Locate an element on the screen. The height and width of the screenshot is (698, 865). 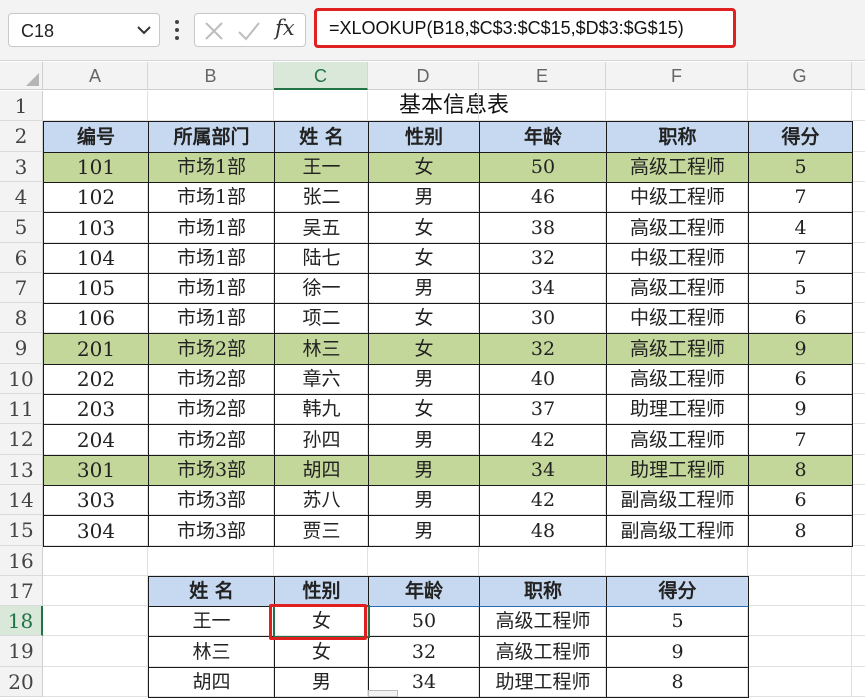
chevron-down-icon is located at coordinates (144, 30).